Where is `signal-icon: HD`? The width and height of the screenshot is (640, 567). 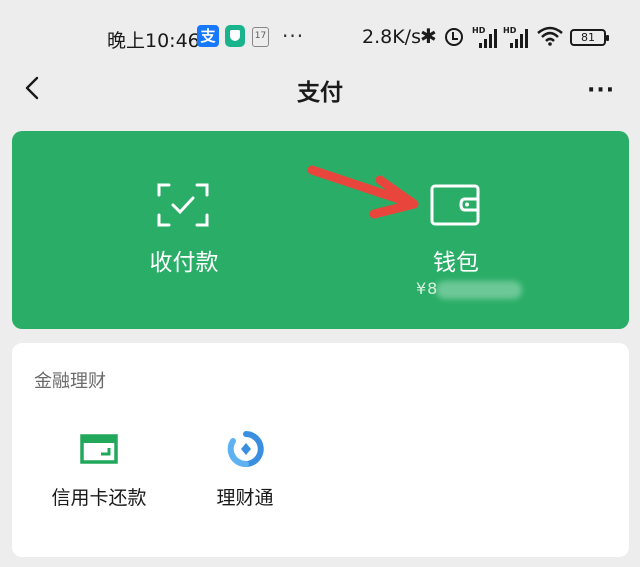
signal-icon: HD is located at coordinates (486, 37).